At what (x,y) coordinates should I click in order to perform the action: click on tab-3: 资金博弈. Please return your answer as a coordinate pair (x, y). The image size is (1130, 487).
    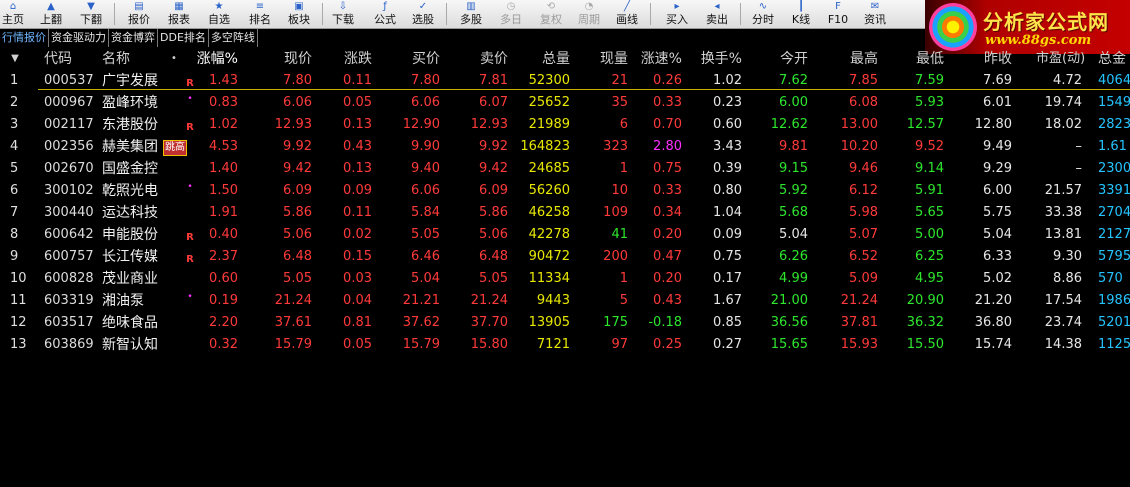
    Looking at the image, I should click on (133, 38).